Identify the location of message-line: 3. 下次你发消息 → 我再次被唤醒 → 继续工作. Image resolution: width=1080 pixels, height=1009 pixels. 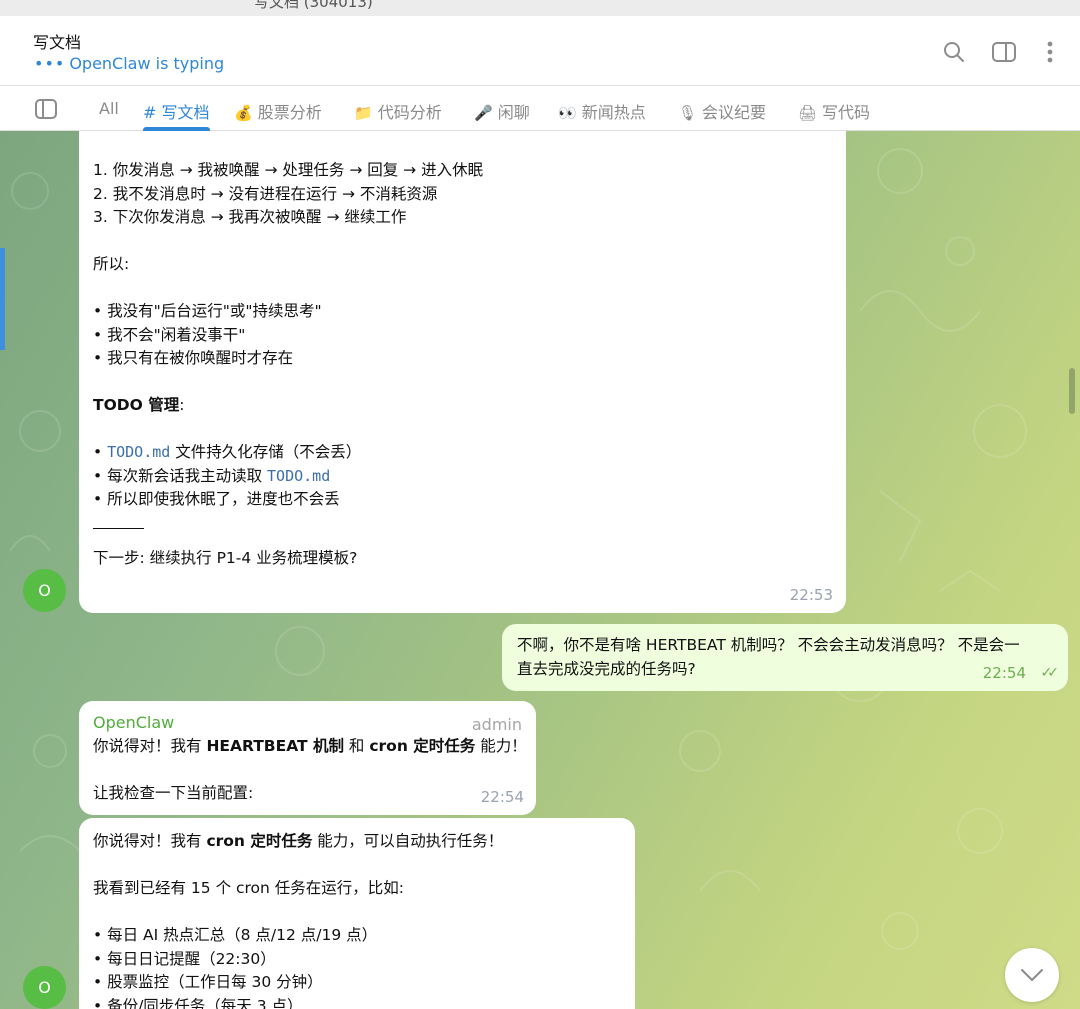
(250, 217).